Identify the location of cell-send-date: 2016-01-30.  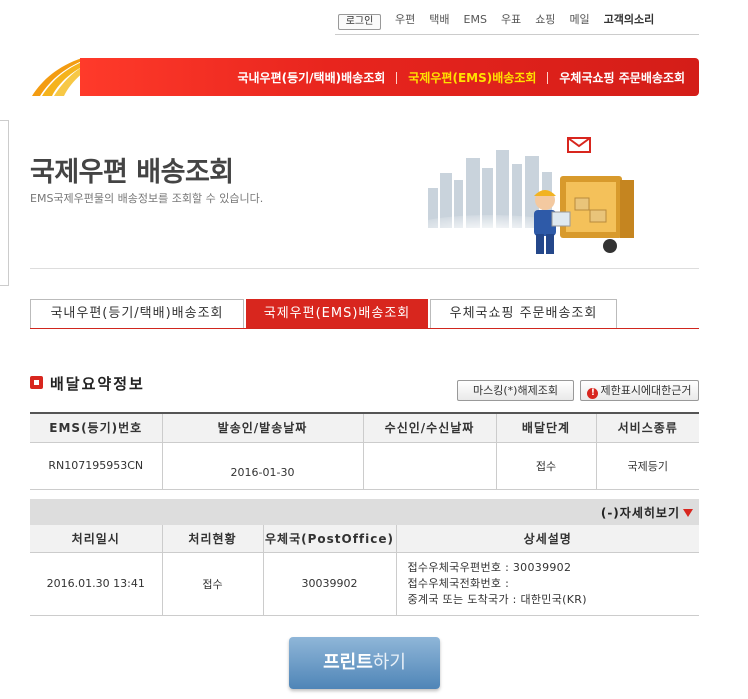
(262, 465).